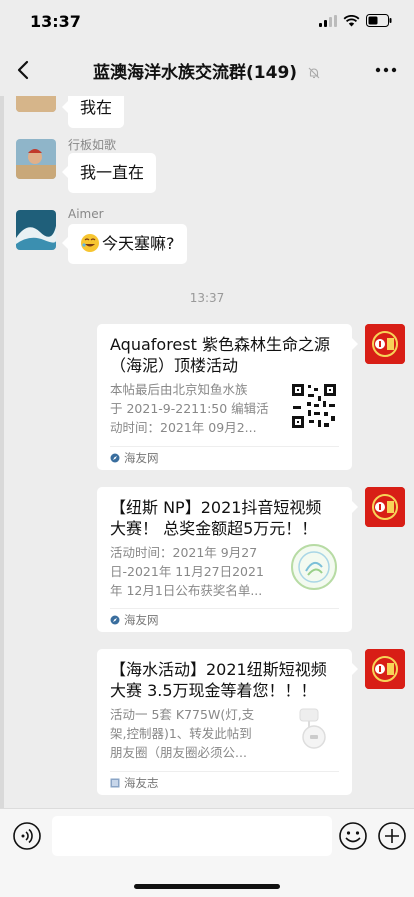 This screenshot has height=897, width=414. I want to click on emoji-button, so click(353, 836).